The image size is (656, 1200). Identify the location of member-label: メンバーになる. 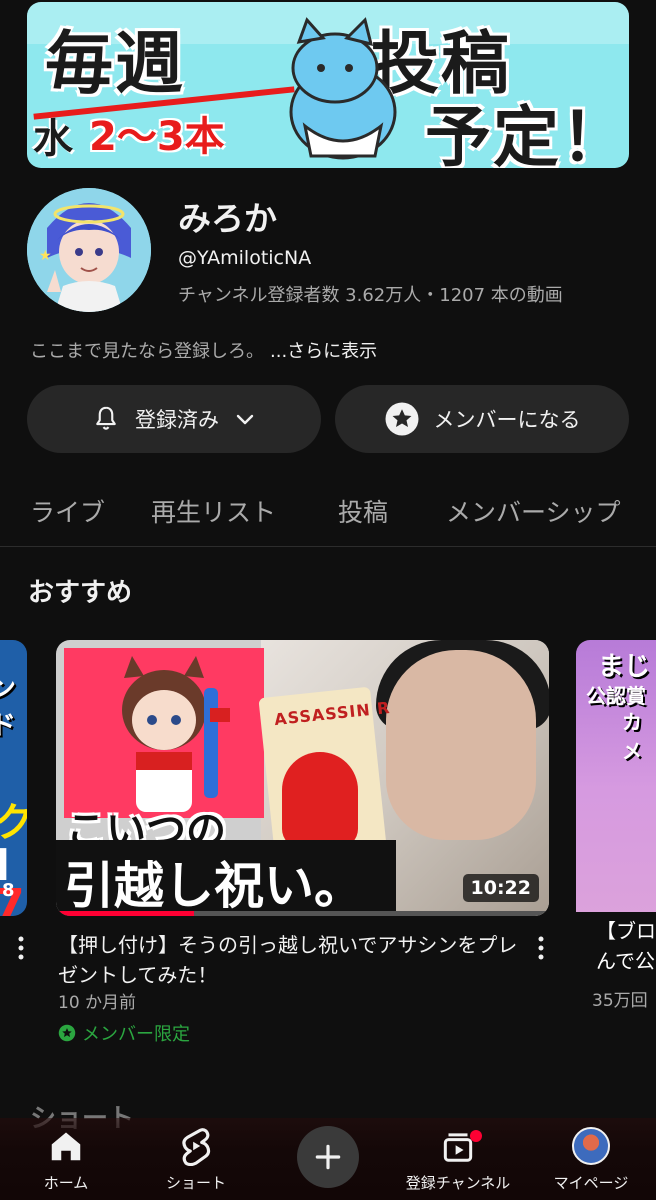
(507, 420).